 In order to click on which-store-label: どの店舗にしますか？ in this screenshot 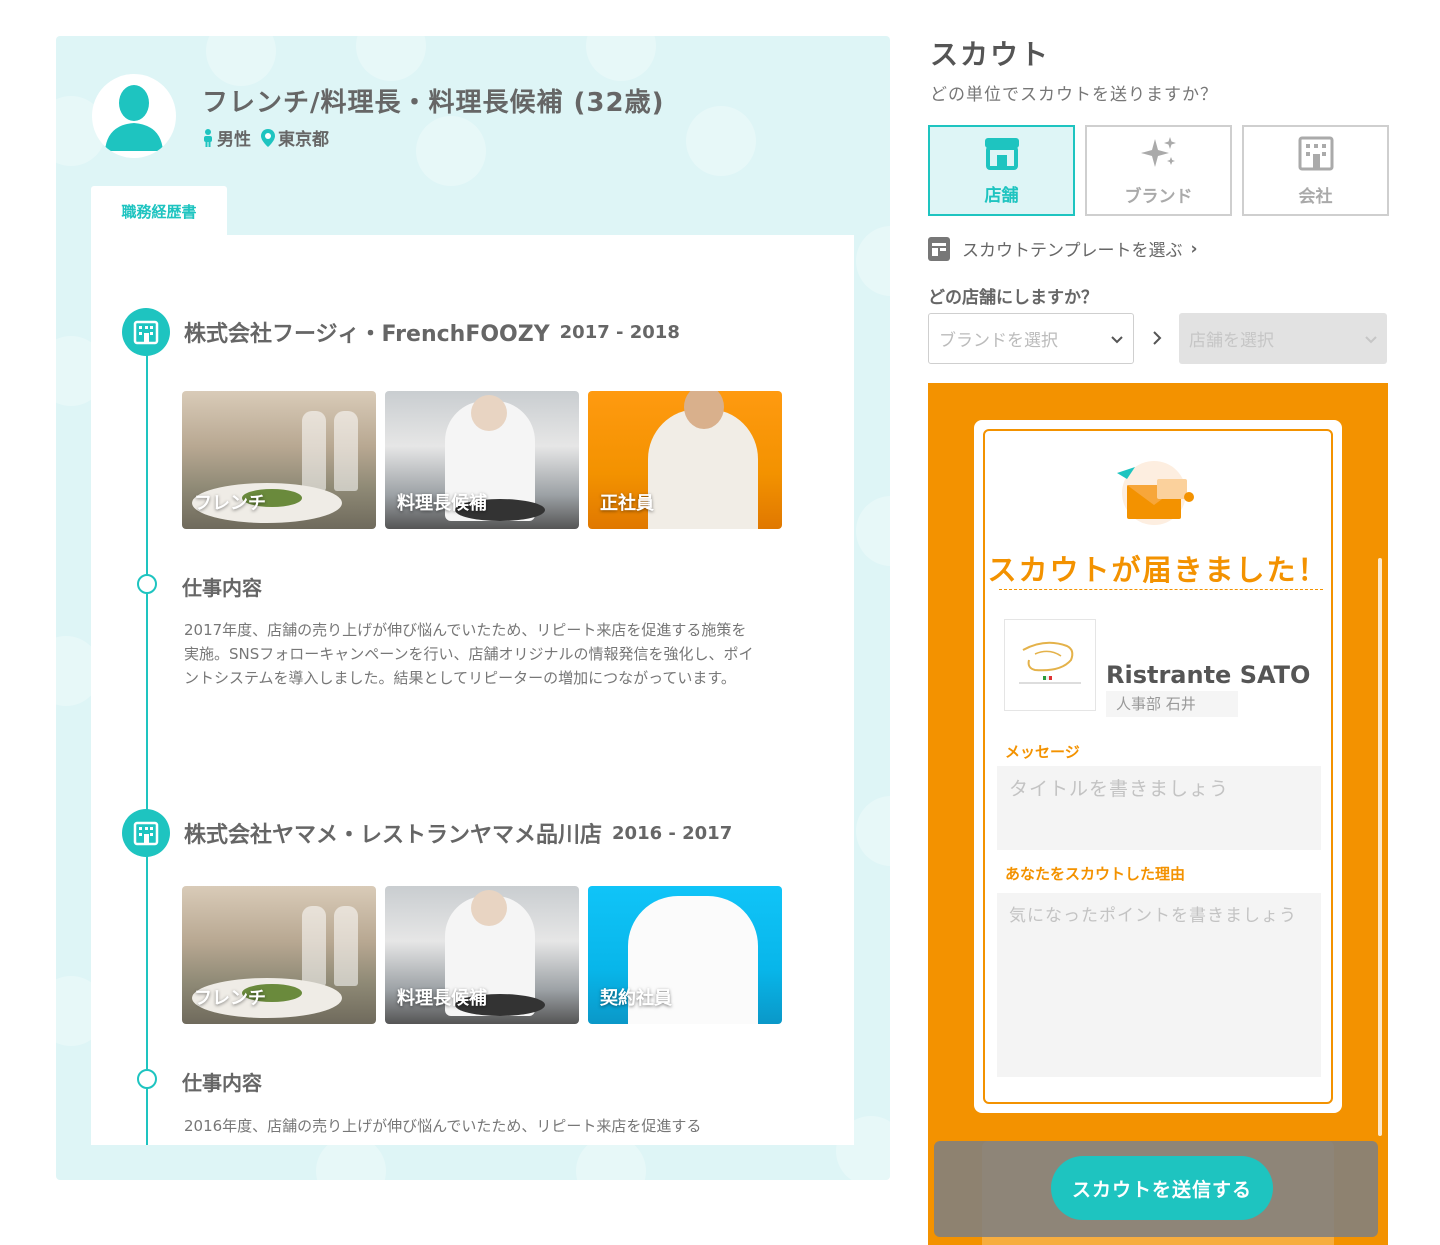, I will do `click(1013, 298)`.